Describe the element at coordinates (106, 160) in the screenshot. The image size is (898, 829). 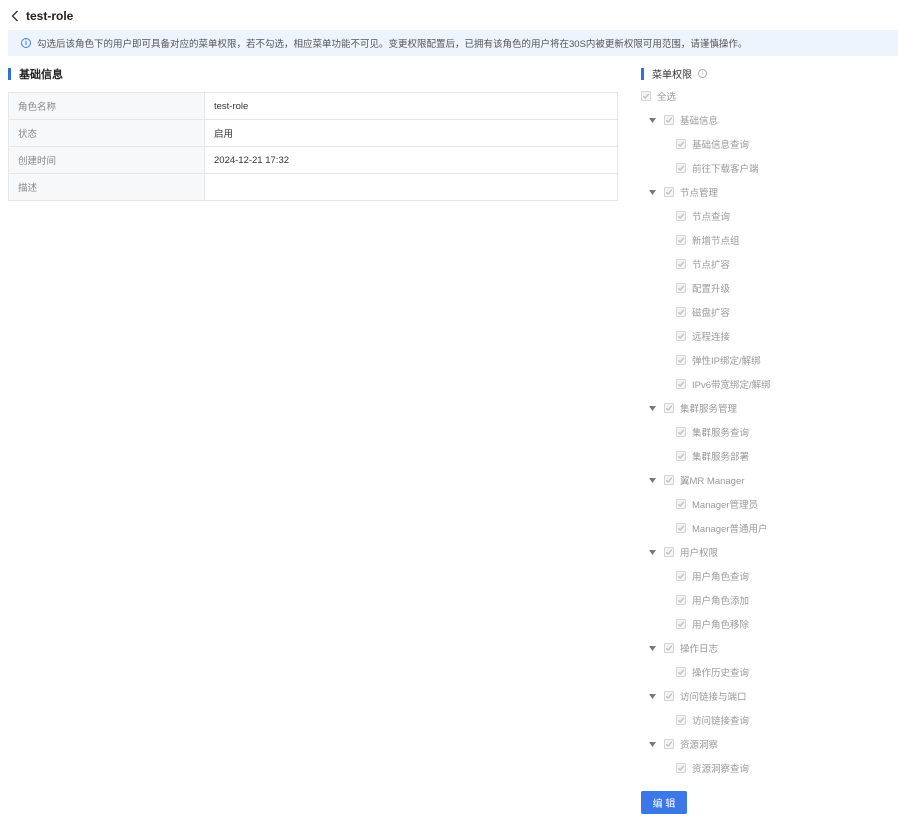
I see `created-time-label: 创建时间` at that location.